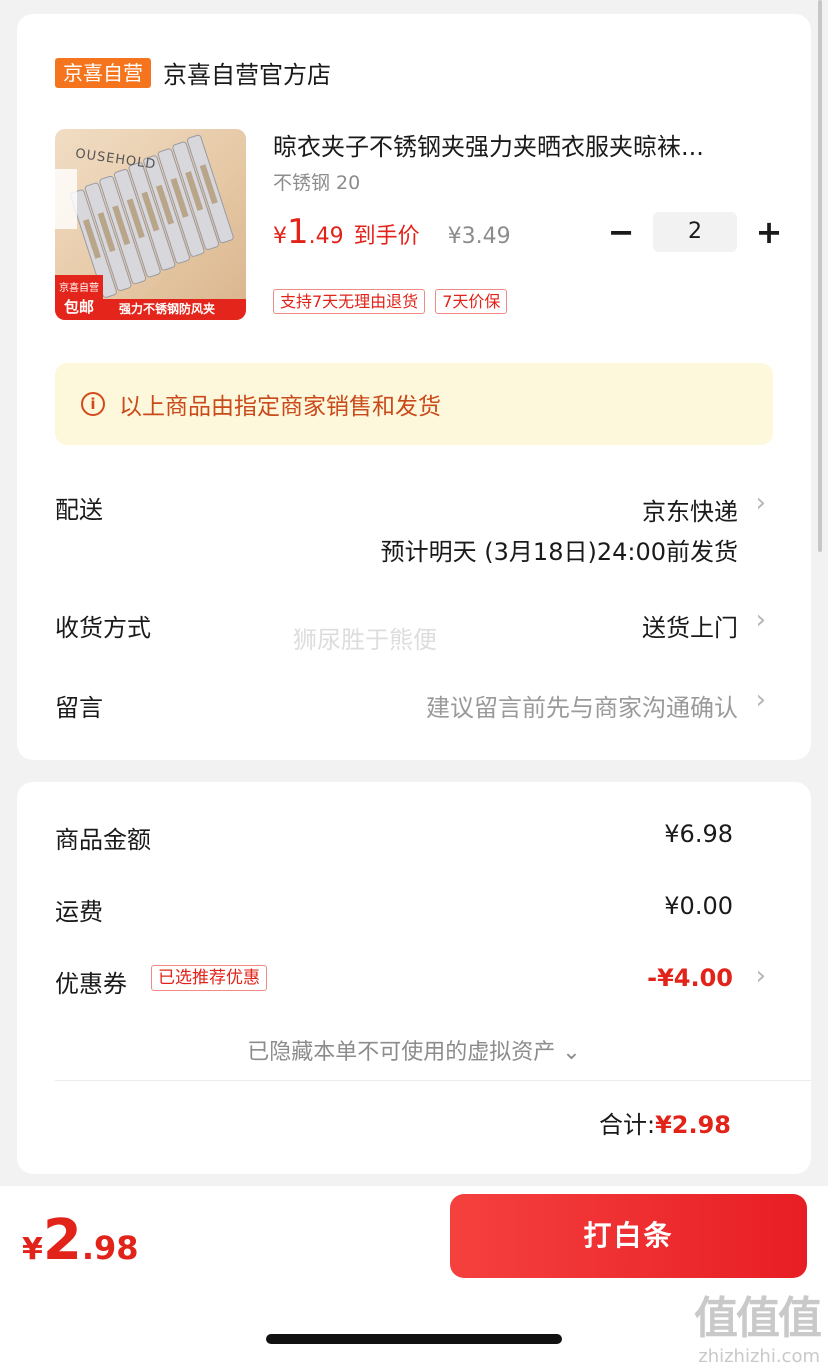 This screenshot has width=828, height=1364. I want to click on home-indicator, so click(414, 1339).